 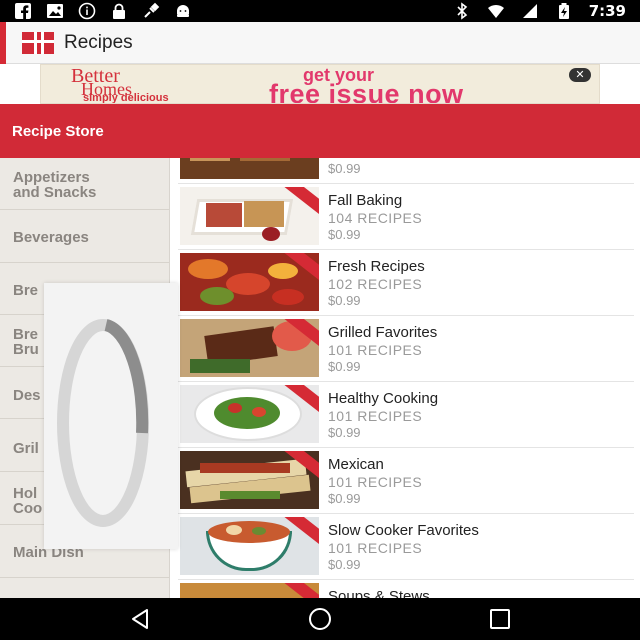 What do you see at coordinates (462, 11) in the screenshot?
I see `bluetooth-icon` at bounding box center [462, 11].